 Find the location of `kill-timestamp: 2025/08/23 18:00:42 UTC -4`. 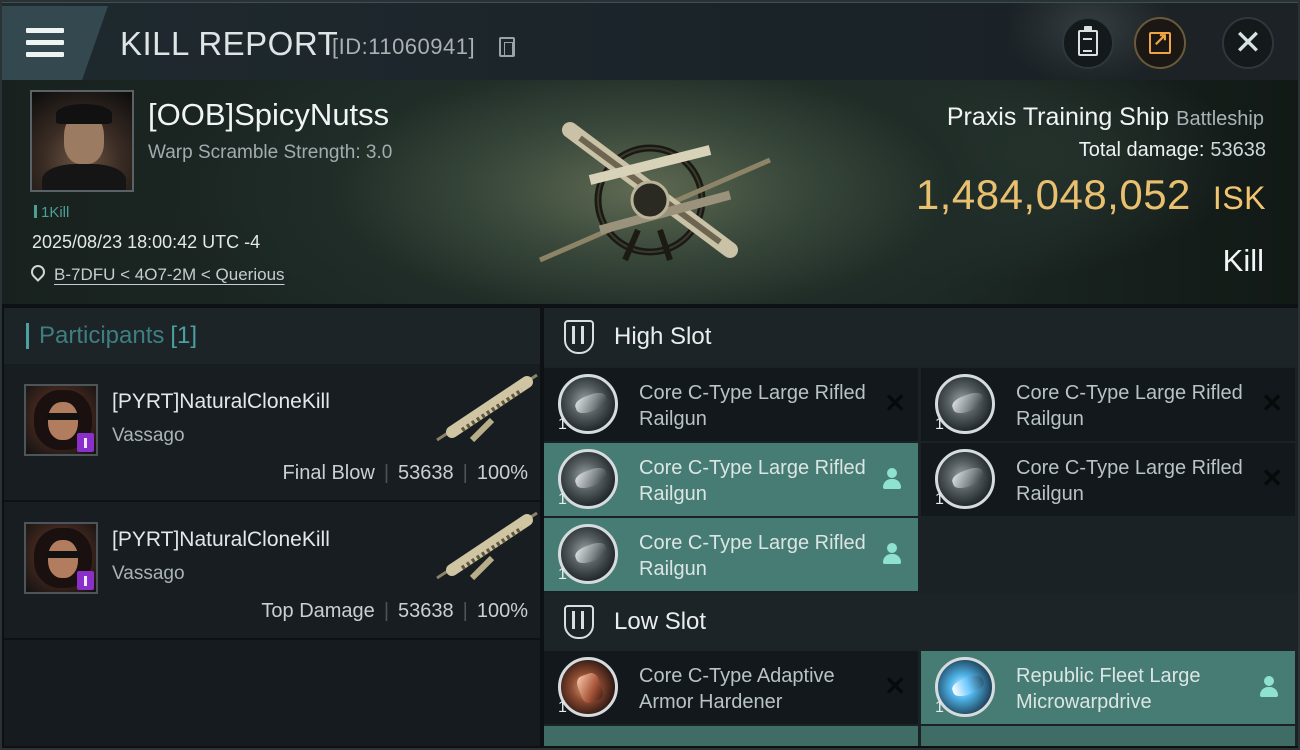

kill-timestamp: 2025/08/23 18:00:42 UTC -4 is located at coordinates (146, 242).